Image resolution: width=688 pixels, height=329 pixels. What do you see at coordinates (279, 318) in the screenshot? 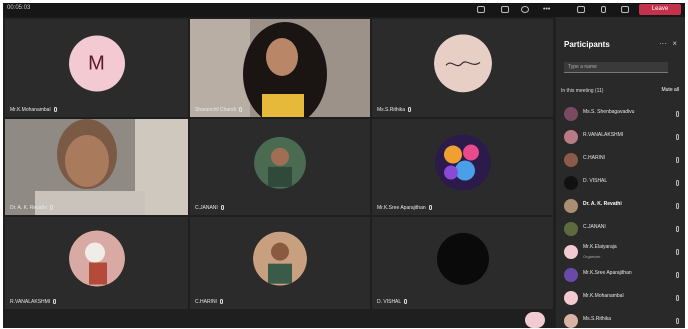
I see `bottom-bar` at bounding box center [279, 318].